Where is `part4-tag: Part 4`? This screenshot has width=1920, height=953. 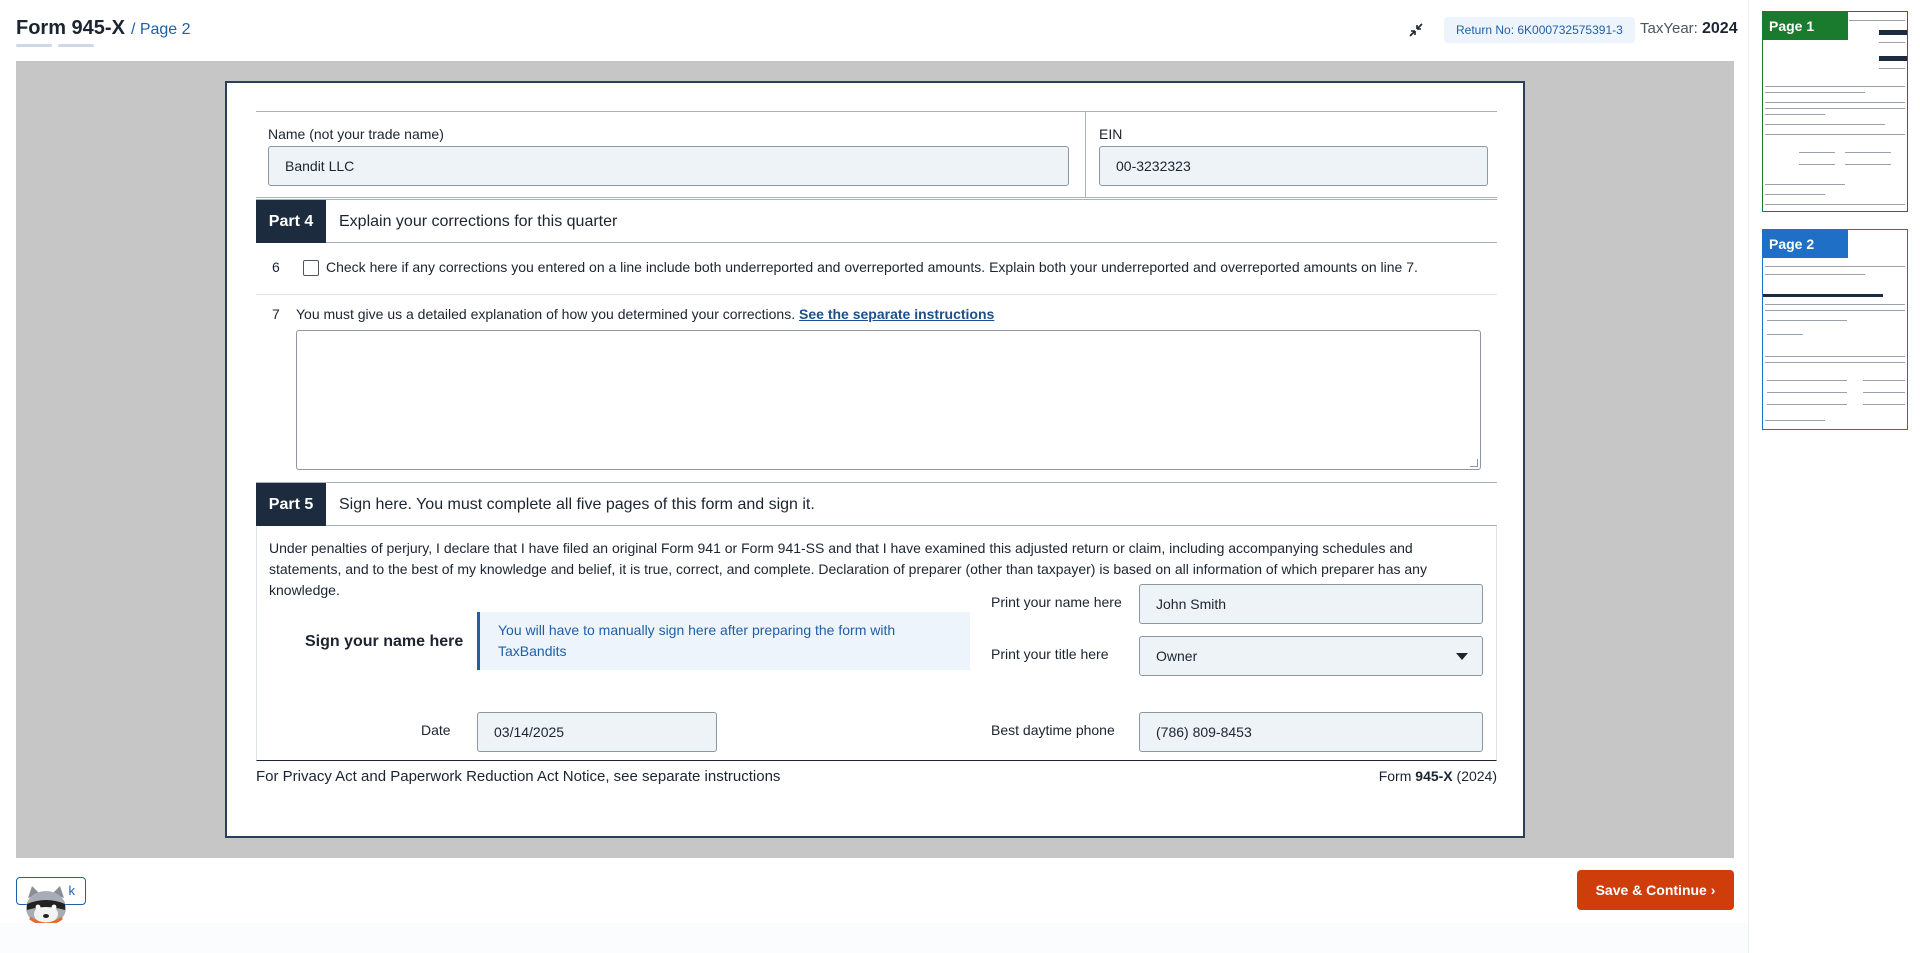 part4-tag: Part 4 is located at coordinates (291, 221).